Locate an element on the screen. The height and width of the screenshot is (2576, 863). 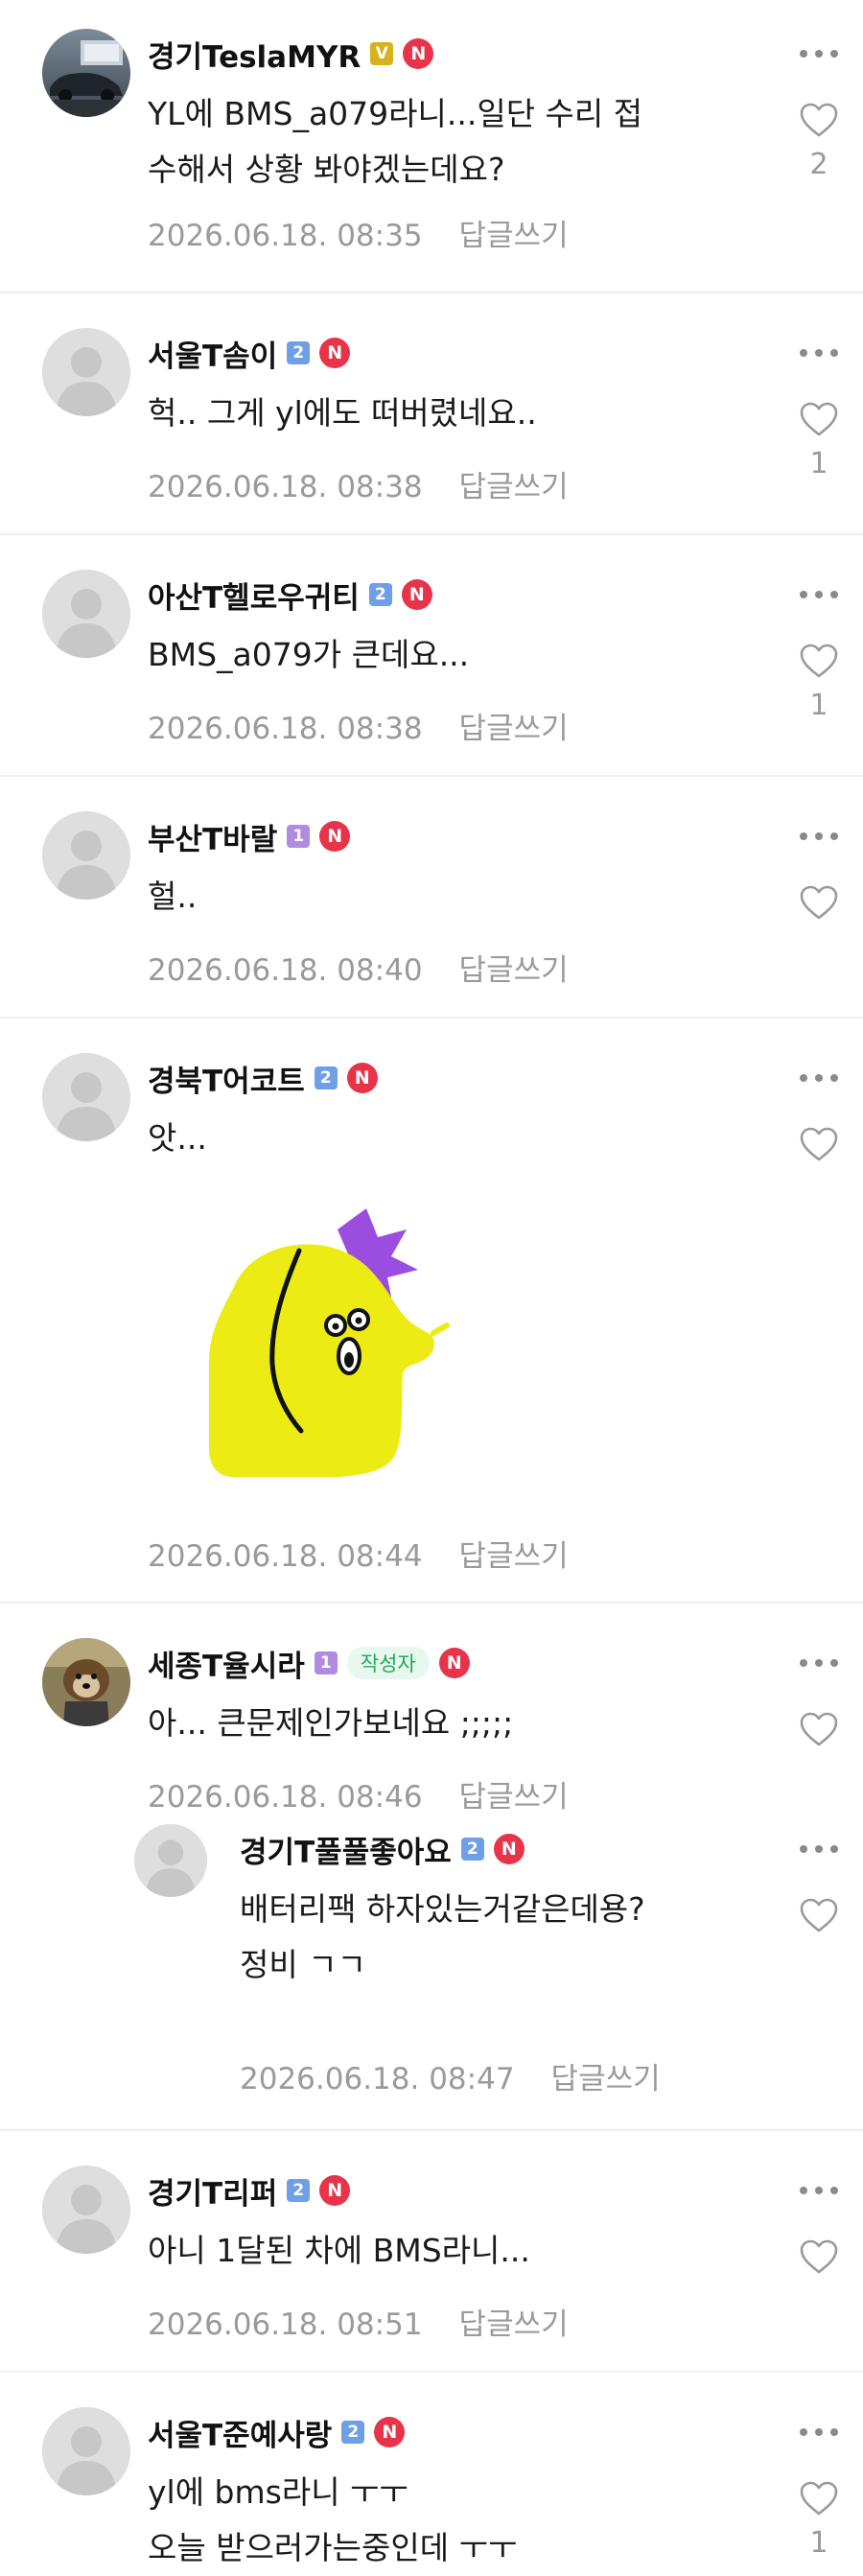
comment-header: 경기T리퍼 2 N is located at coordinates (249, 2191).